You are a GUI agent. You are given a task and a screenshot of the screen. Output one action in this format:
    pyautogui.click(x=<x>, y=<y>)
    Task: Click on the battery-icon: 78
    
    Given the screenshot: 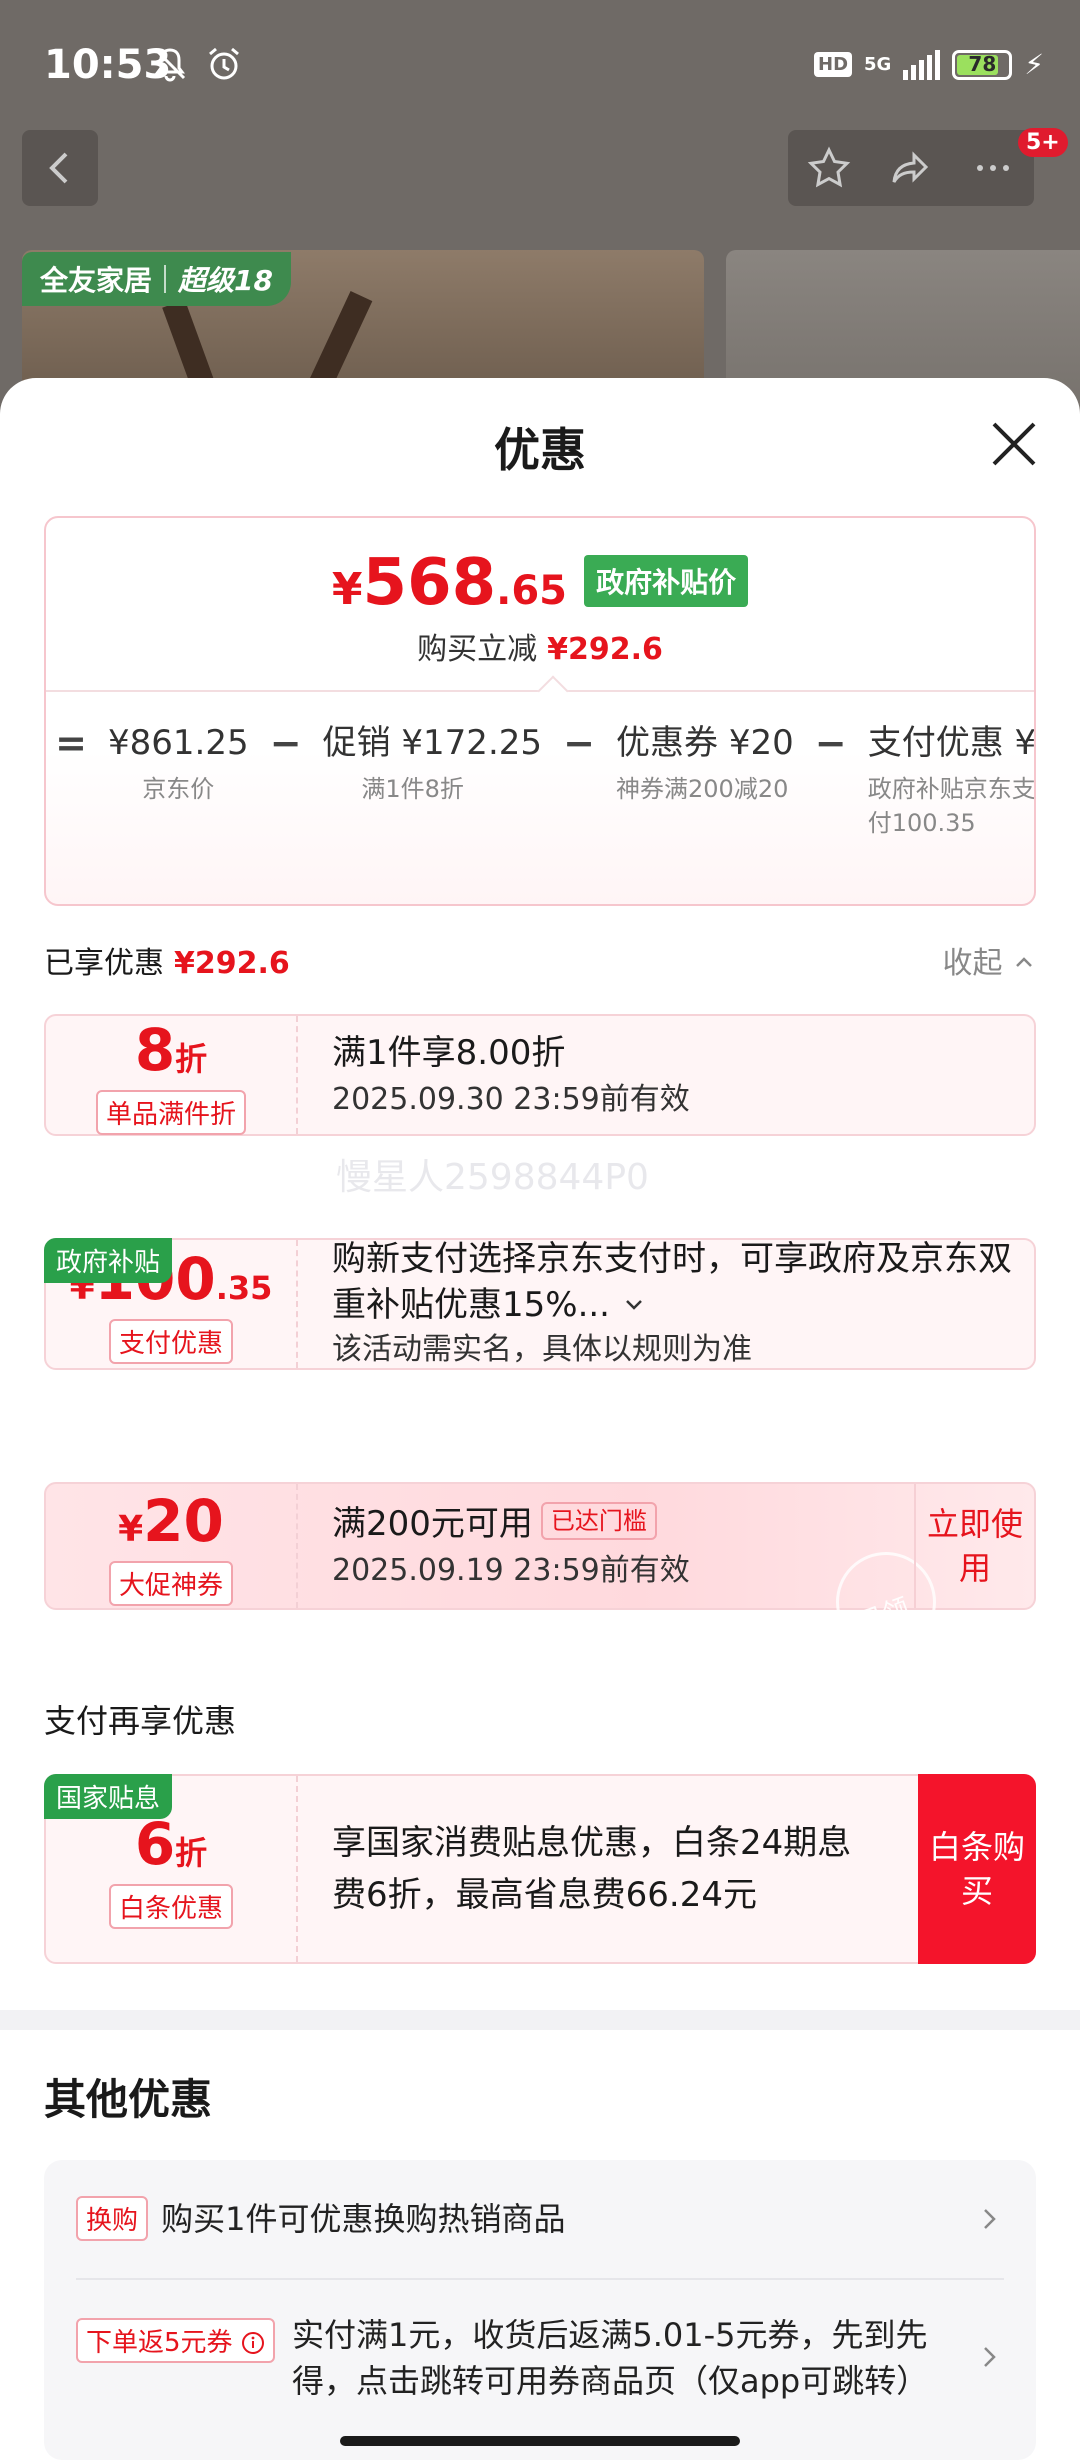 What is the action you would take?
    pyautogui.click(x=982, y=64)
    